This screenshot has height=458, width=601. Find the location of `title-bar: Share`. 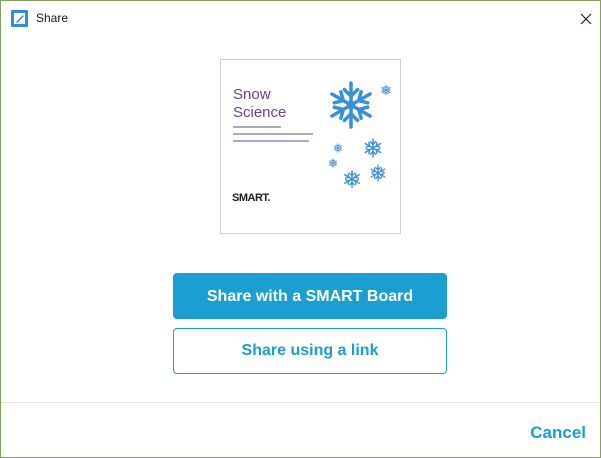

title-bar: Share is located at coordinates (300, 19).